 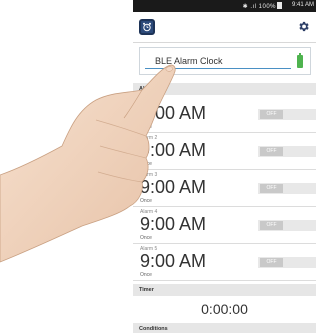 I want to click on status-time: 9:41 AM, so click(x=302, y=5).